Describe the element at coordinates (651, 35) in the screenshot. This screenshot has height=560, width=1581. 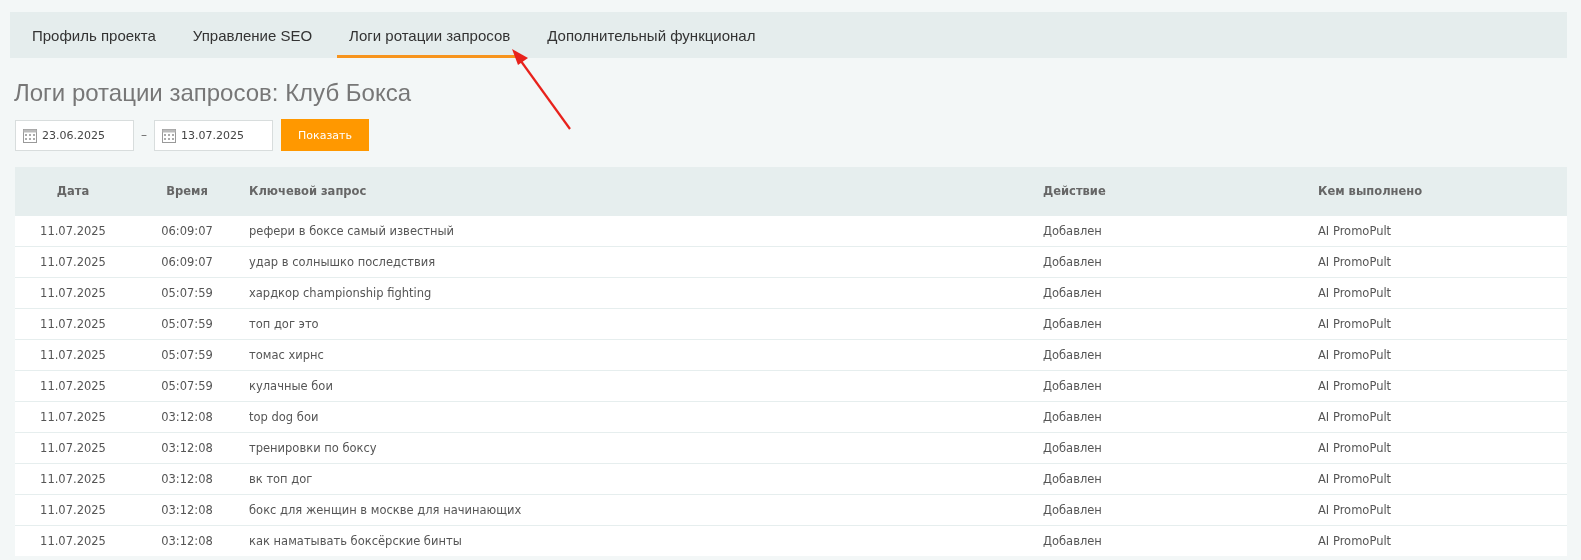
I see `tab: Дополнительный функционал` at that location.